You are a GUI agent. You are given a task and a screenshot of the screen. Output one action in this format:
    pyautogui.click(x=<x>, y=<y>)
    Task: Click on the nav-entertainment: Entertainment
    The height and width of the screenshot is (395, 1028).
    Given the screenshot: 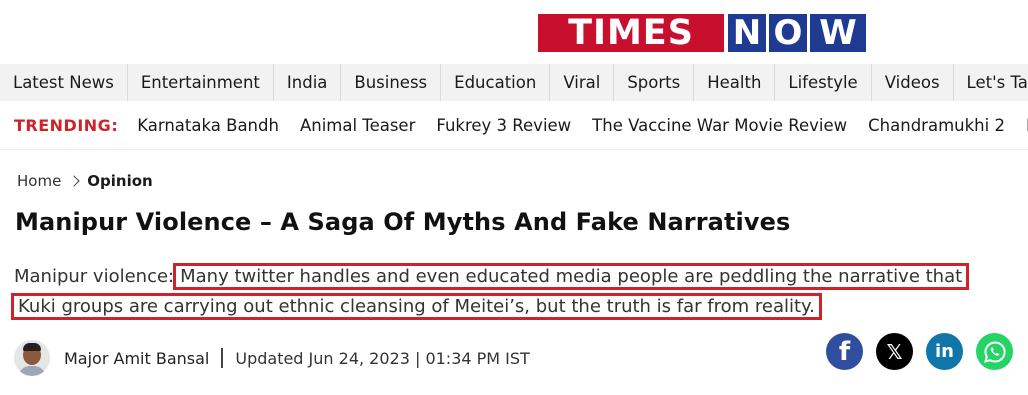 What is the action you would take?
    pyautogui.click(x=201, y=82)
    